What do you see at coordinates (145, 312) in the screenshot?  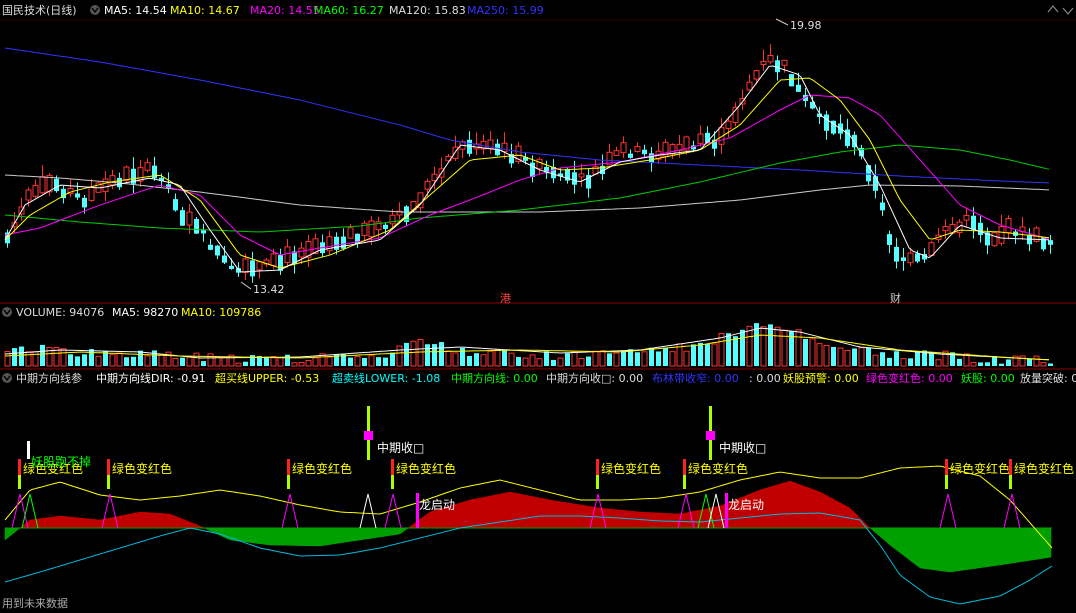 I see `volume-value-1: MA5: 98270` at bounding box center [145, 312].